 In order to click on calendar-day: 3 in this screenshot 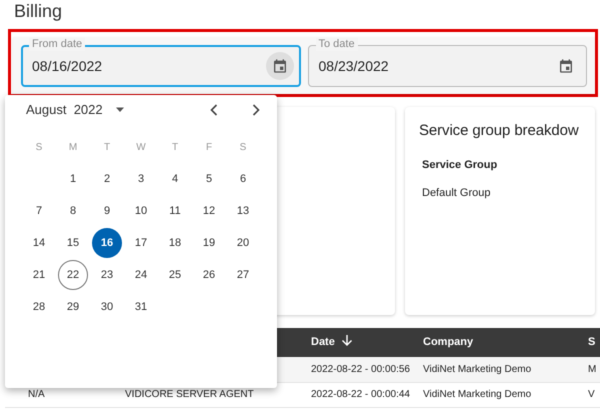, I will do `click(141, 179)`.